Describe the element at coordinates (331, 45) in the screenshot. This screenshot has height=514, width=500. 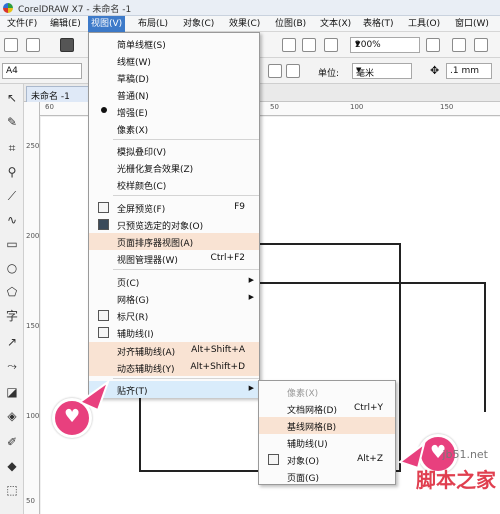
I see `publish-icon` at that location.